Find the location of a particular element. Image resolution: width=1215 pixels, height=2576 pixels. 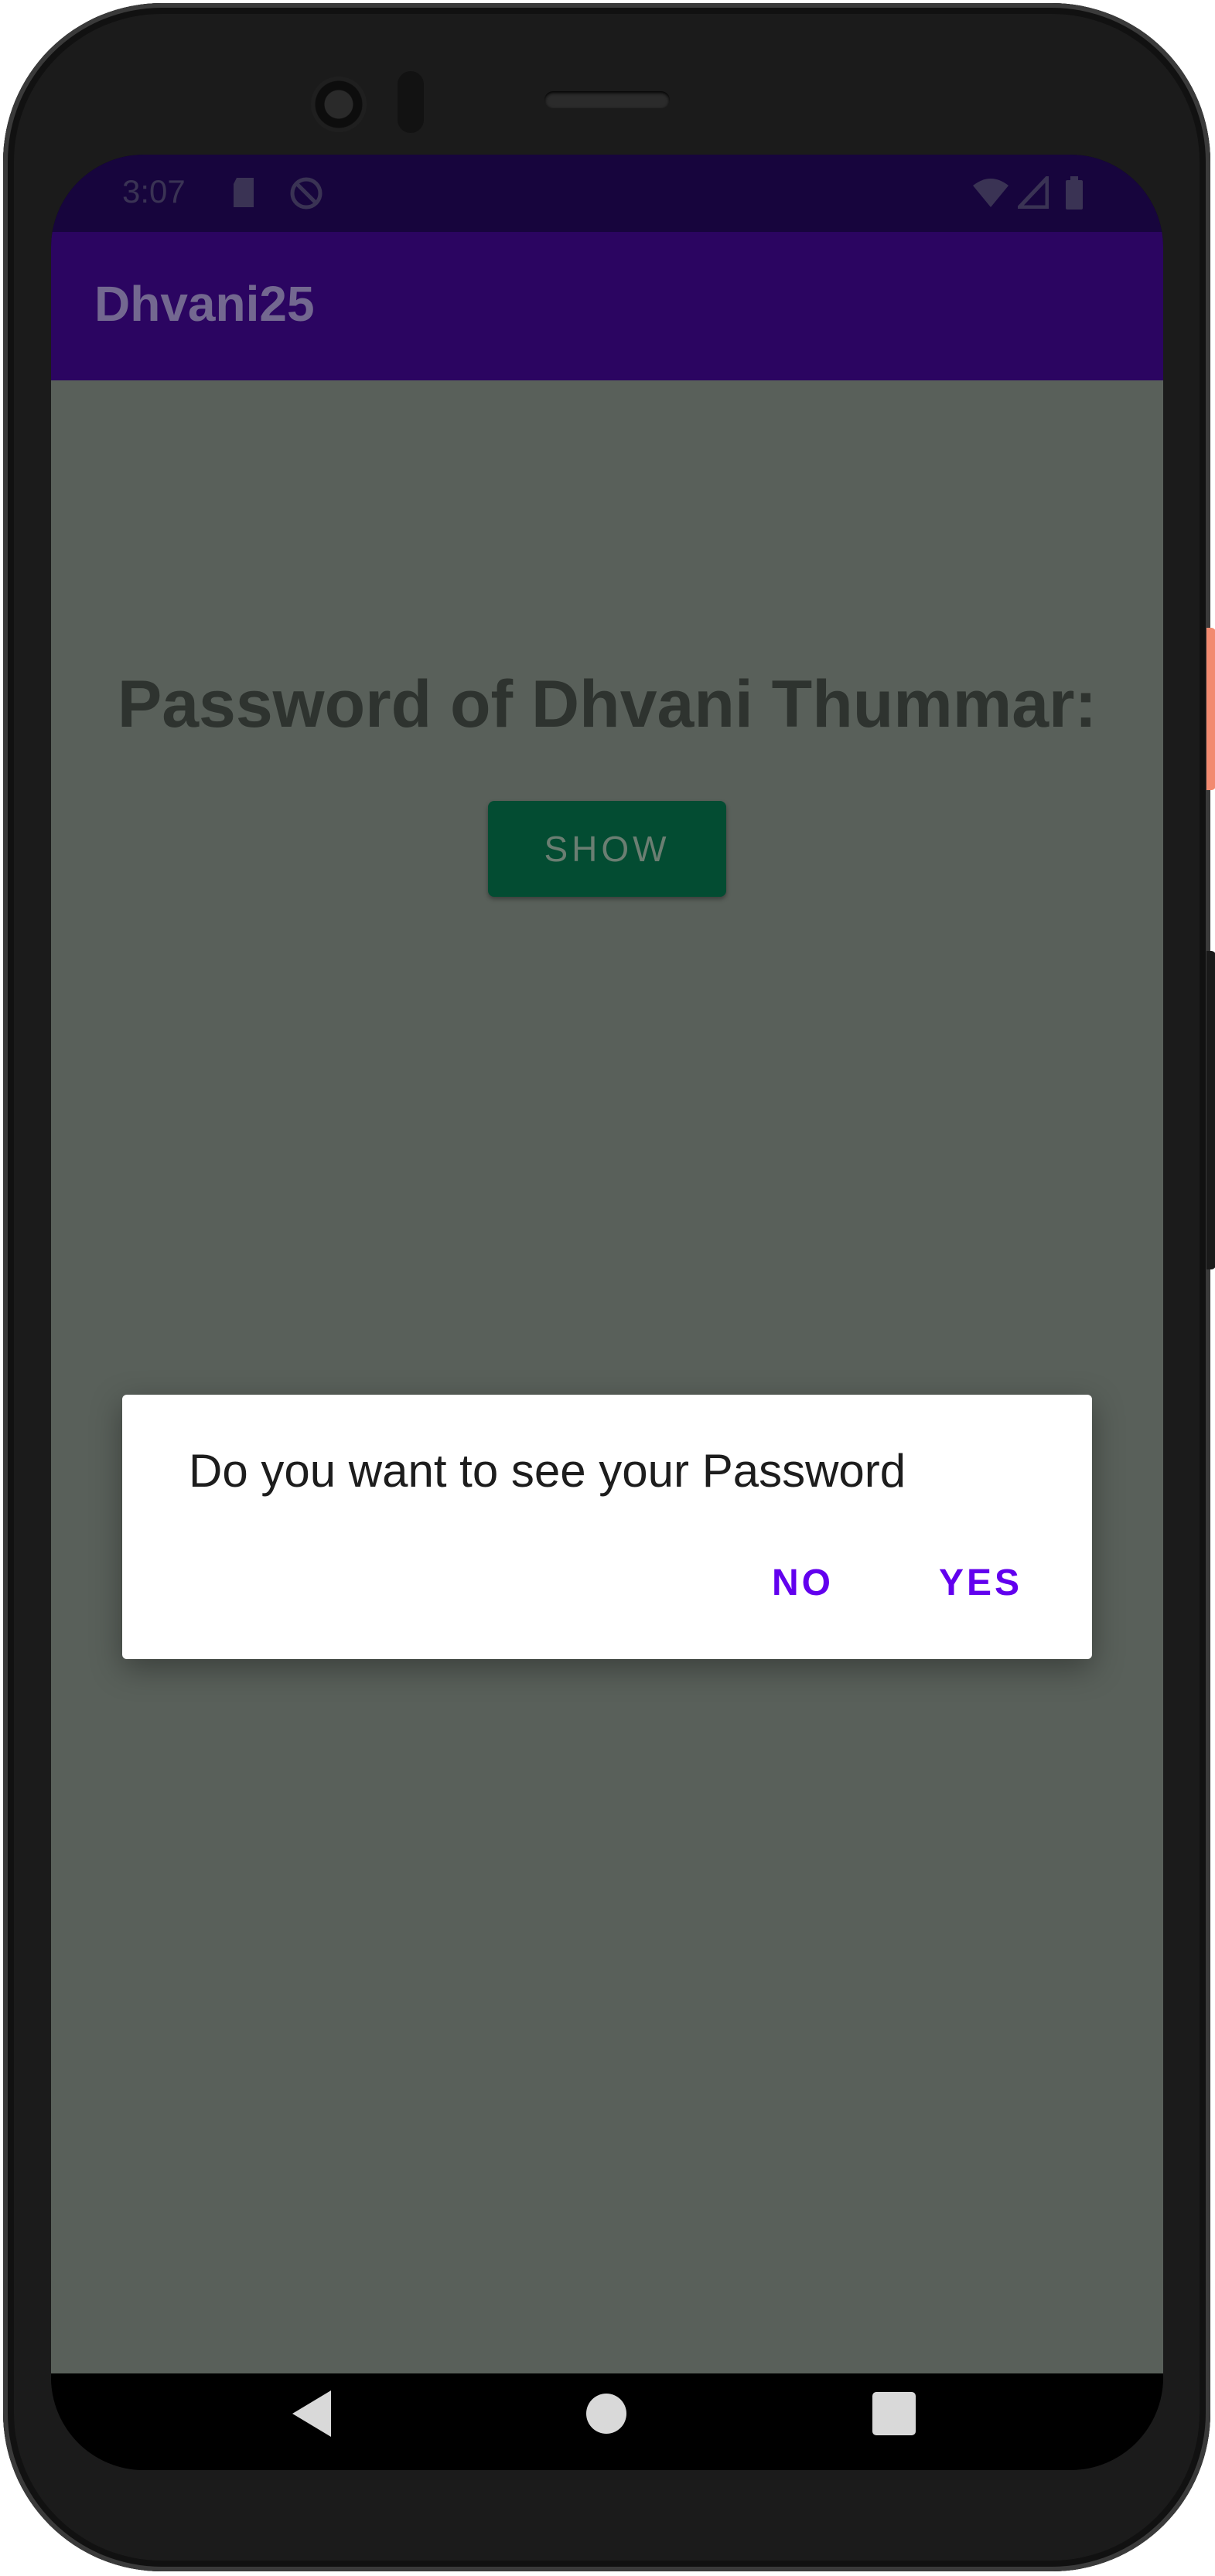

home-icon is located at coordinates (606, 2414).